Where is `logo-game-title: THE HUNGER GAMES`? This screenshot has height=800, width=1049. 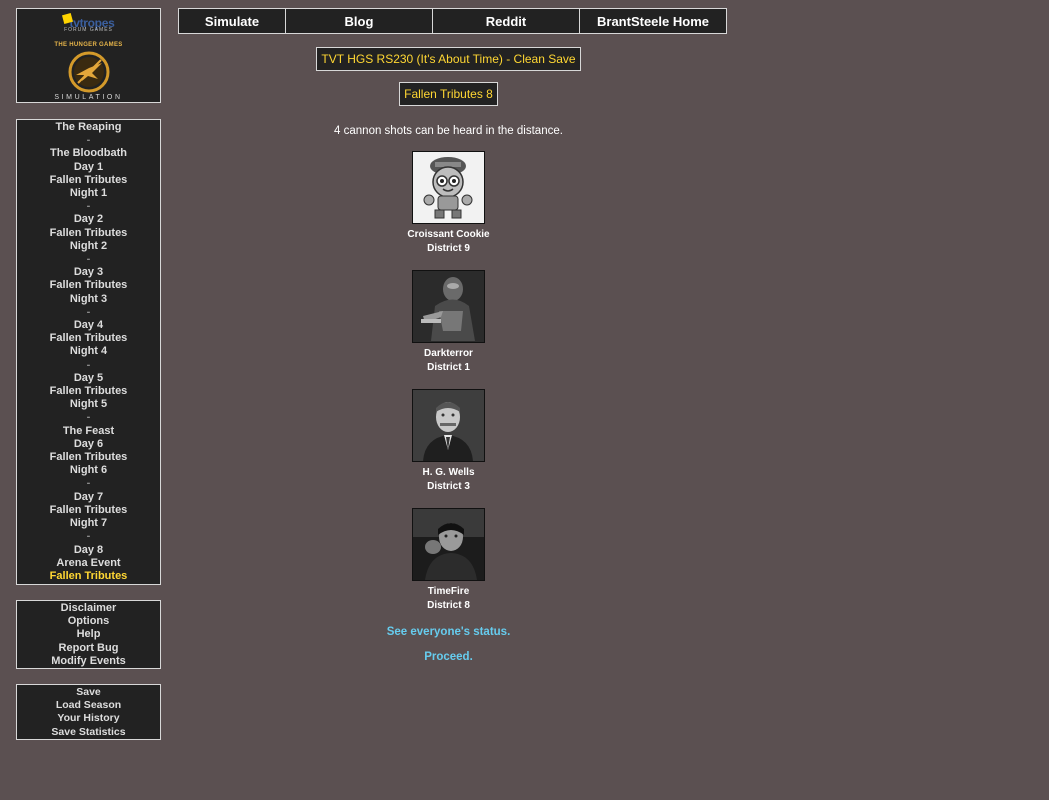 logo-game-title: THE HUNGER GAMES is located at coordinates (88, 45).